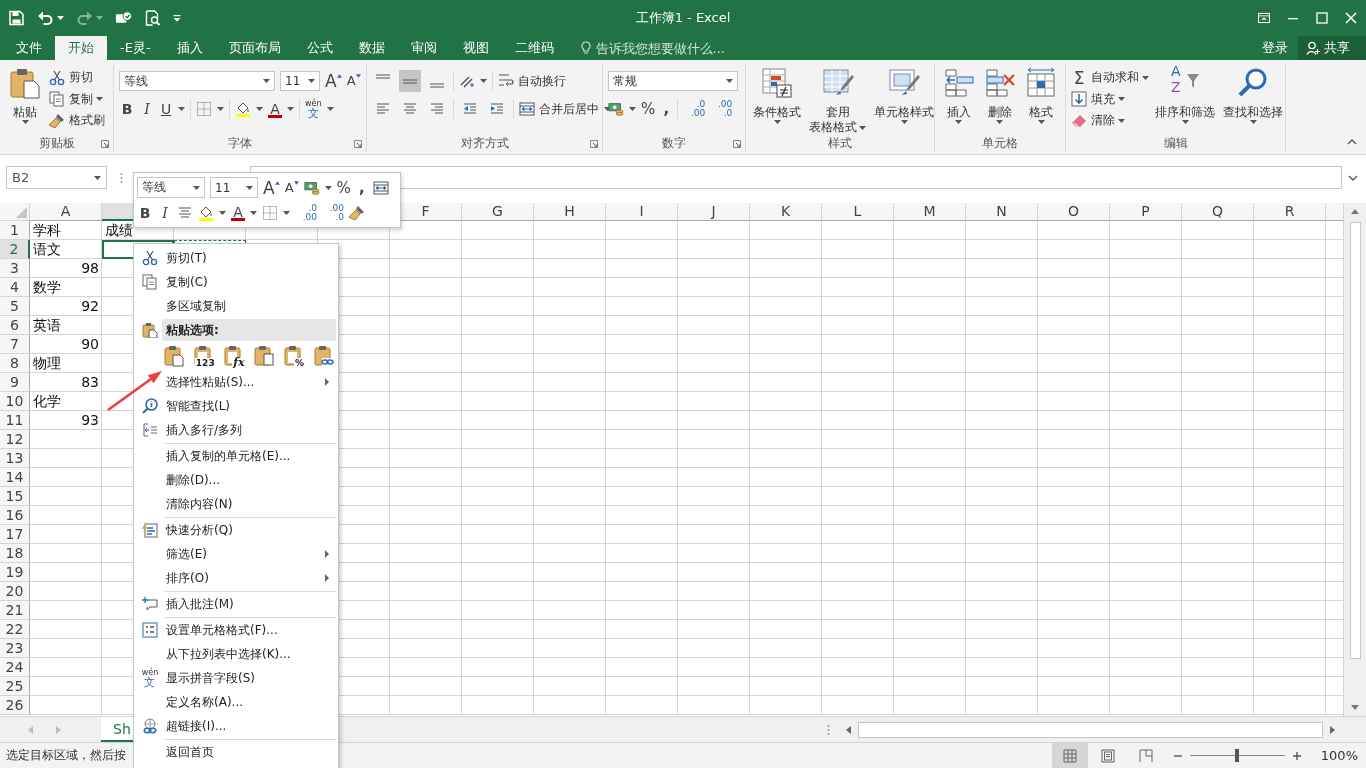 This screenshot has width=1366, height=768. I want to click on table-cell-text: 83, so click(90, 382).